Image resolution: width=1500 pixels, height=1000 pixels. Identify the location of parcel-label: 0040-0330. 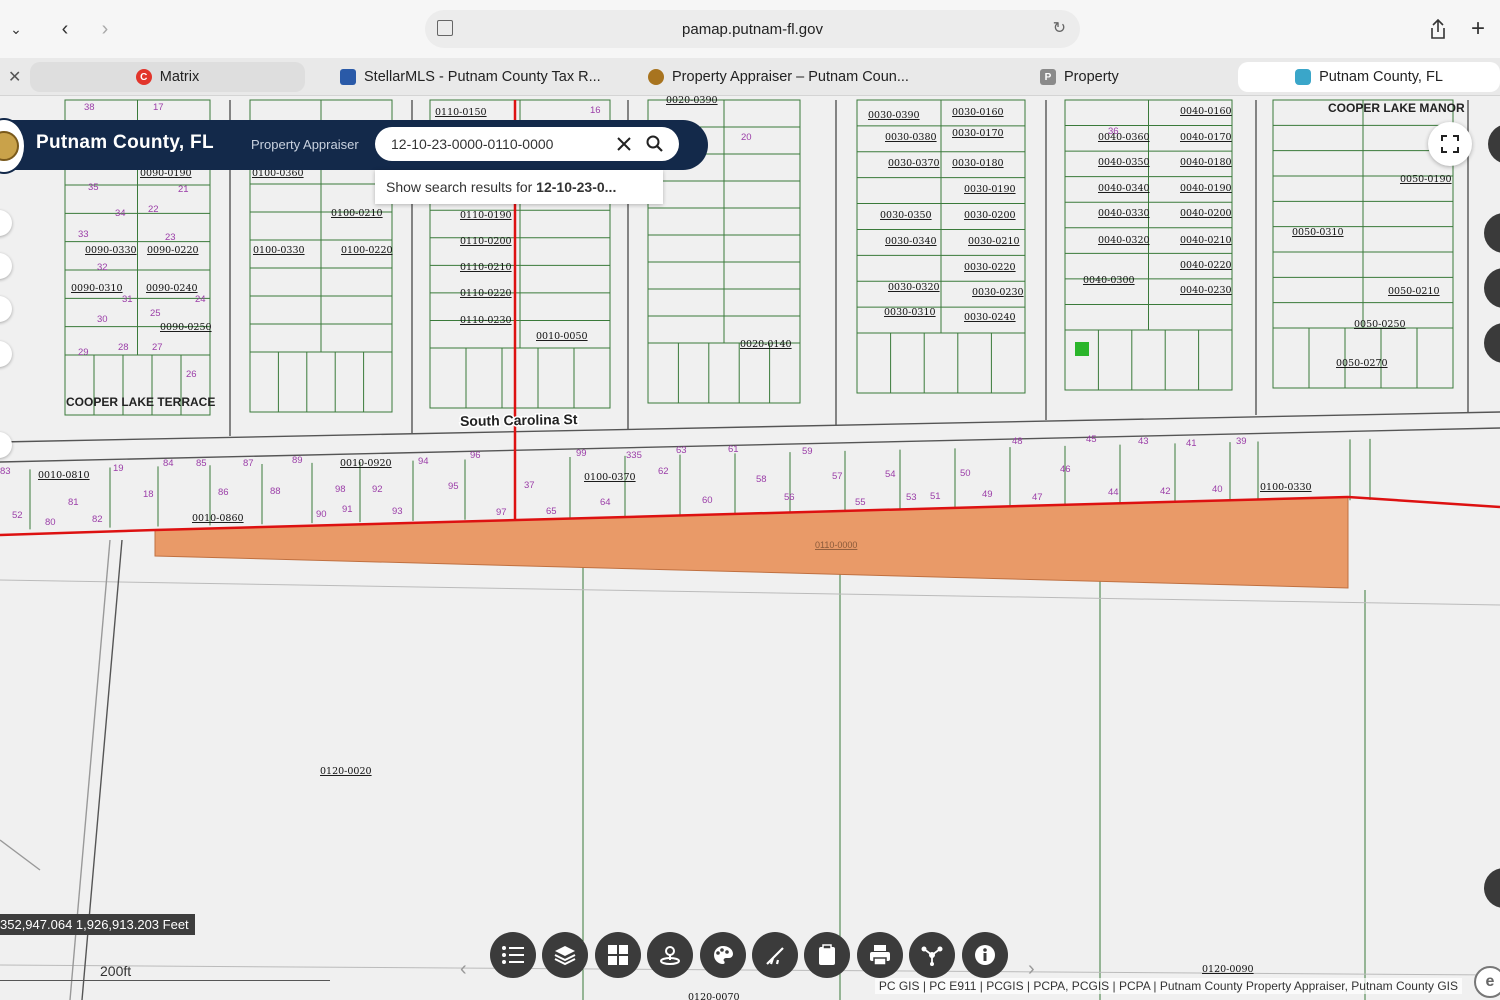
(1124, 213).